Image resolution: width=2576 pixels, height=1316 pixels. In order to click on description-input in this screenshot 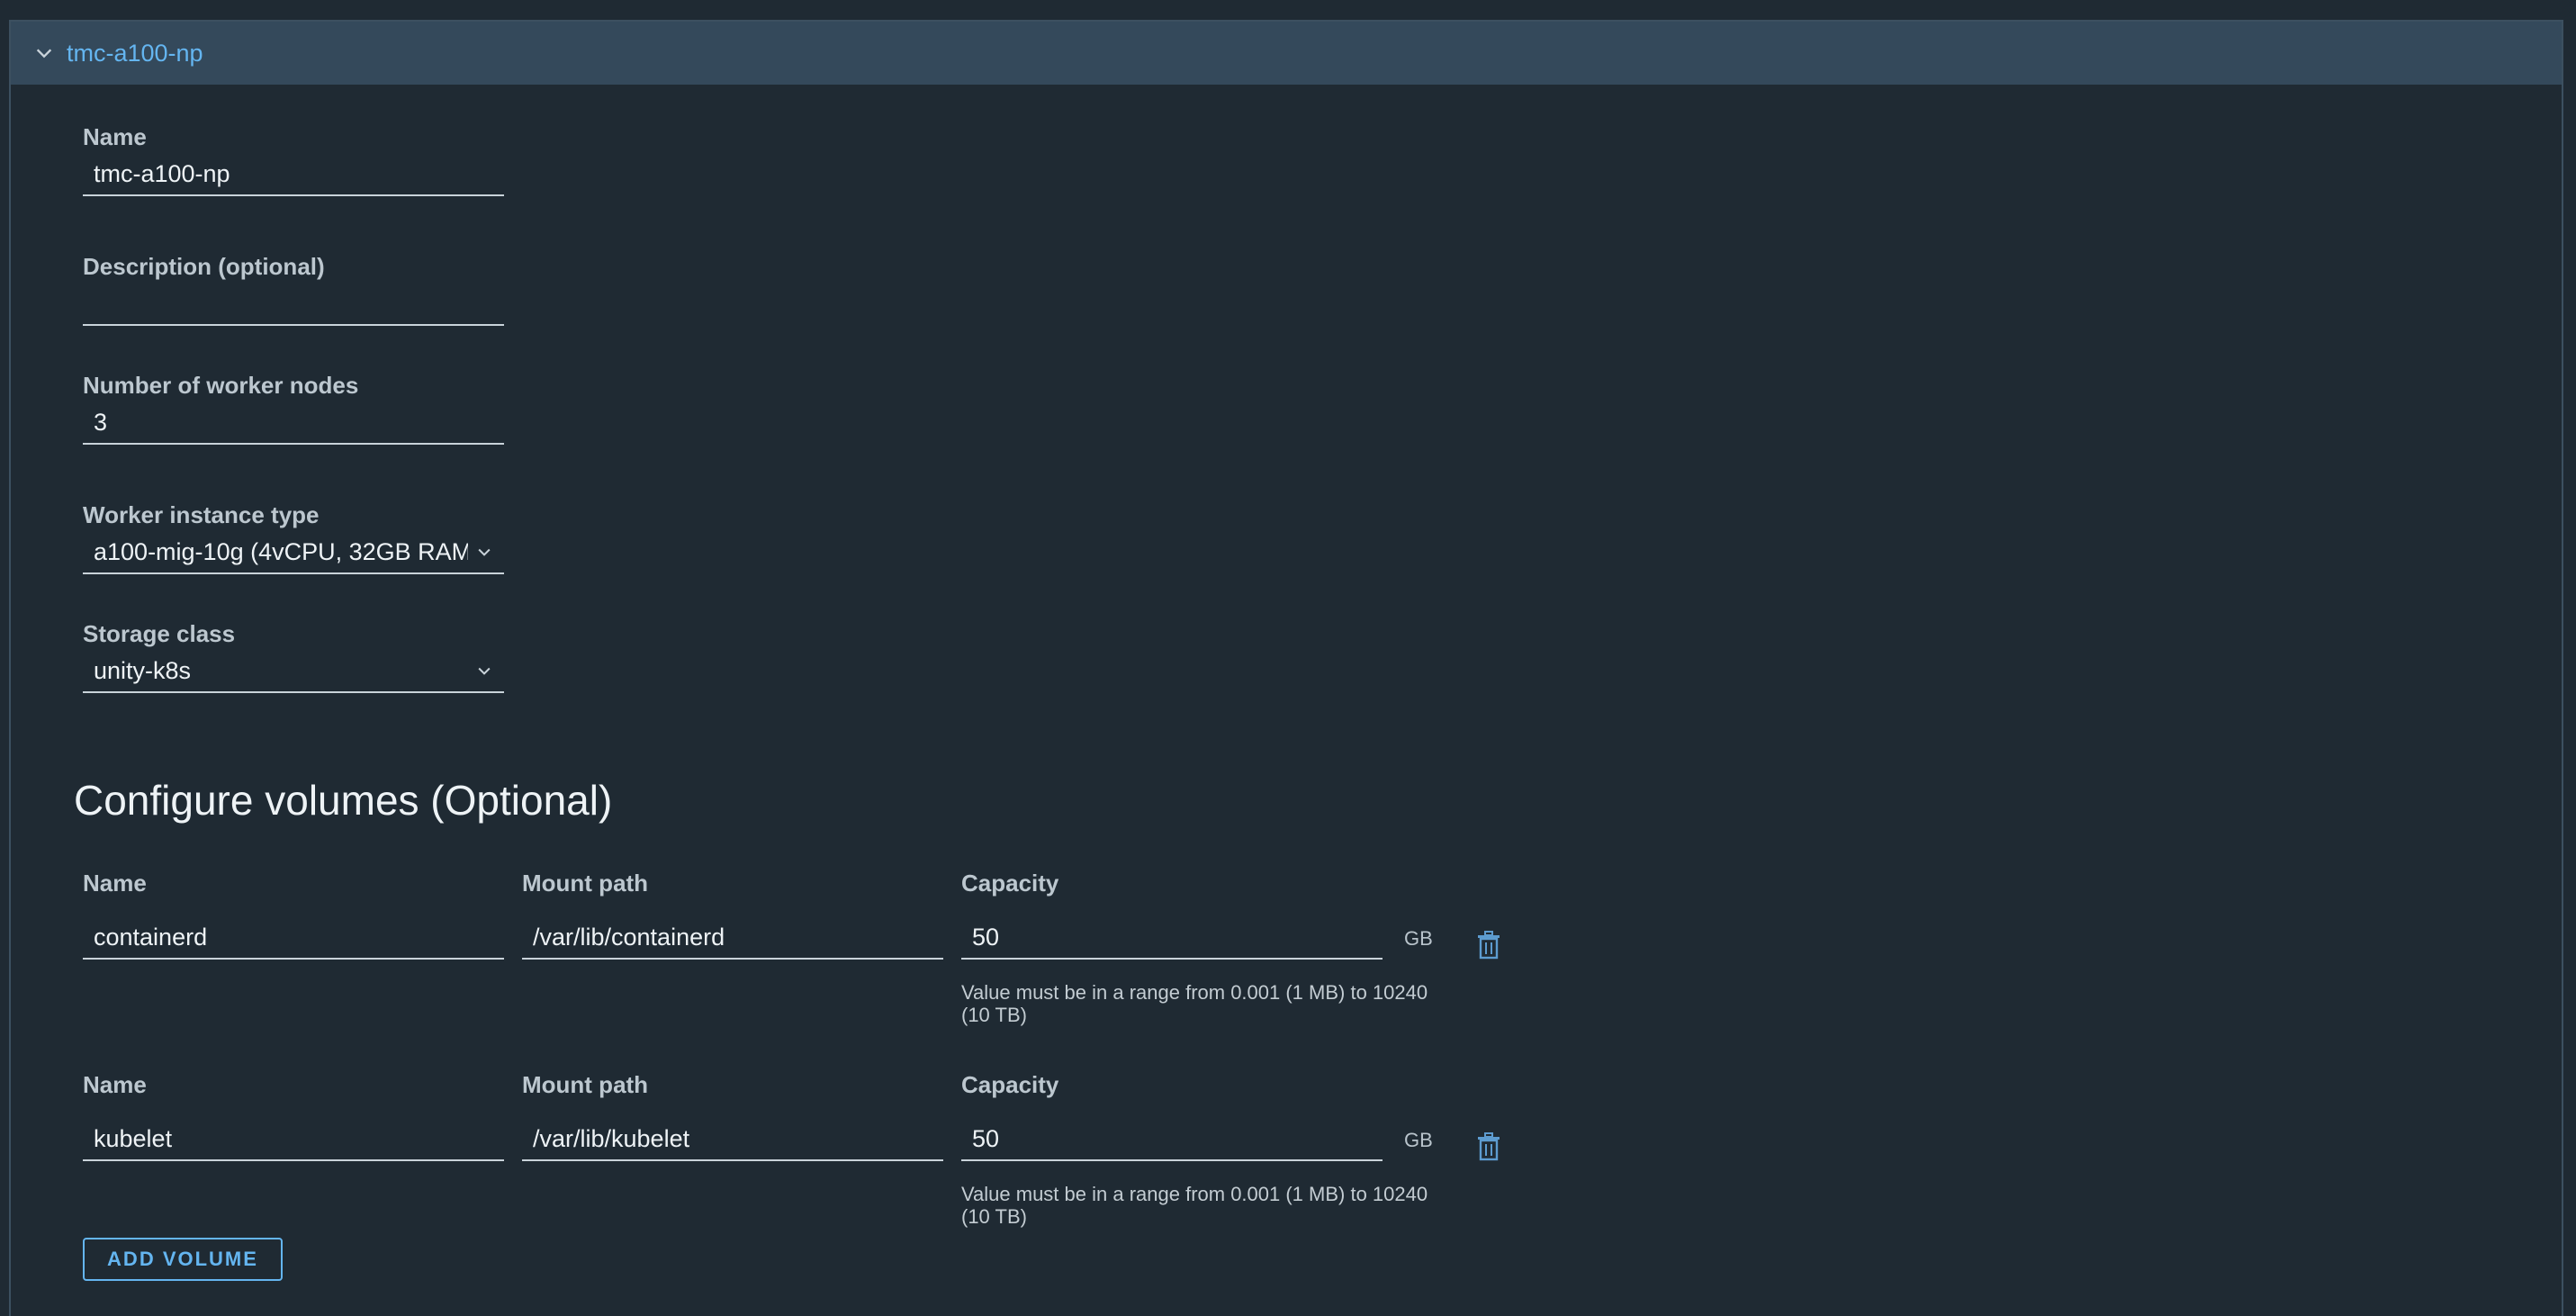, I will do `click(293, 304)`.